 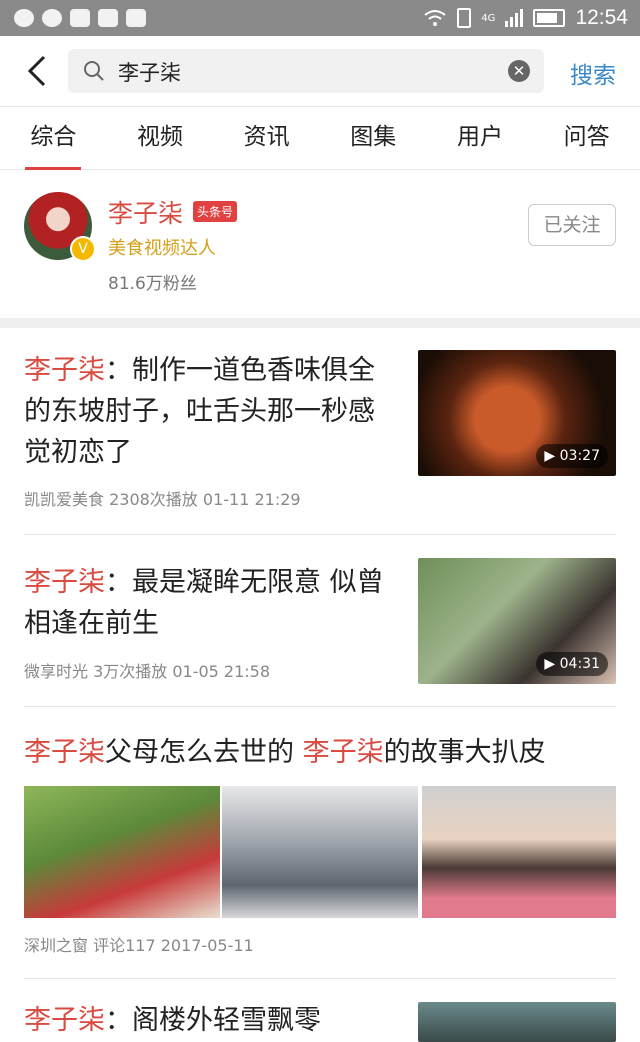 What do you see at coordinates (52, 18) in the screenshot?
I see `weibo-notification-icon` at bounding box center [52, 18].